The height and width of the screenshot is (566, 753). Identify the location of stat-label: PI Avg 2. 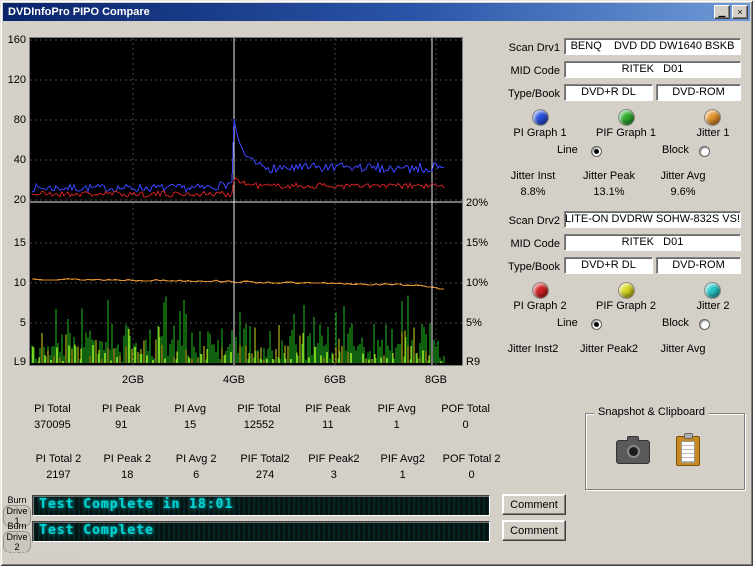
(196, 459).